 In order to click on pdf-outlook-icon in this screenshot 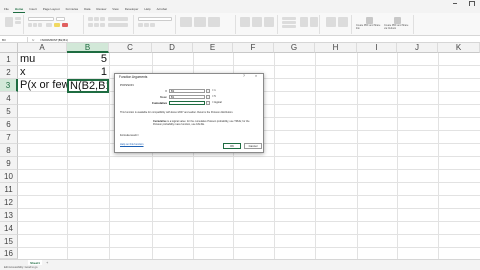, I will do `click(397, 20)`.